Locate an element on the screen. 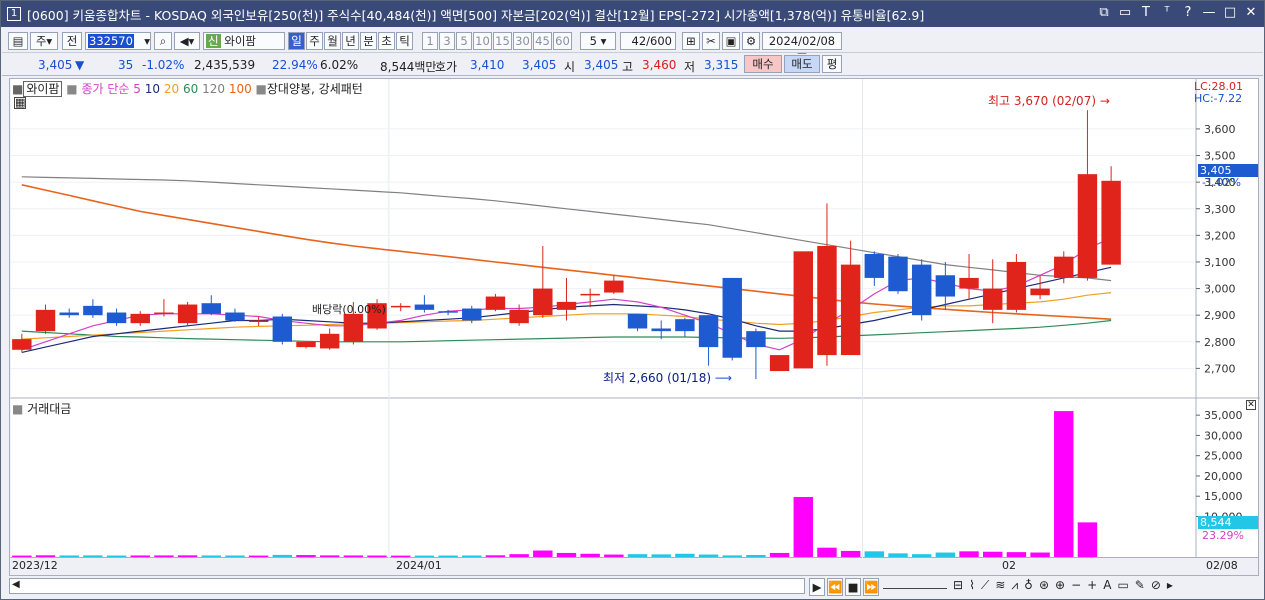 The height and width of the screenshot is (600, 1265). price-tick-label: 2,900 is located at coordinates (1220, 315).